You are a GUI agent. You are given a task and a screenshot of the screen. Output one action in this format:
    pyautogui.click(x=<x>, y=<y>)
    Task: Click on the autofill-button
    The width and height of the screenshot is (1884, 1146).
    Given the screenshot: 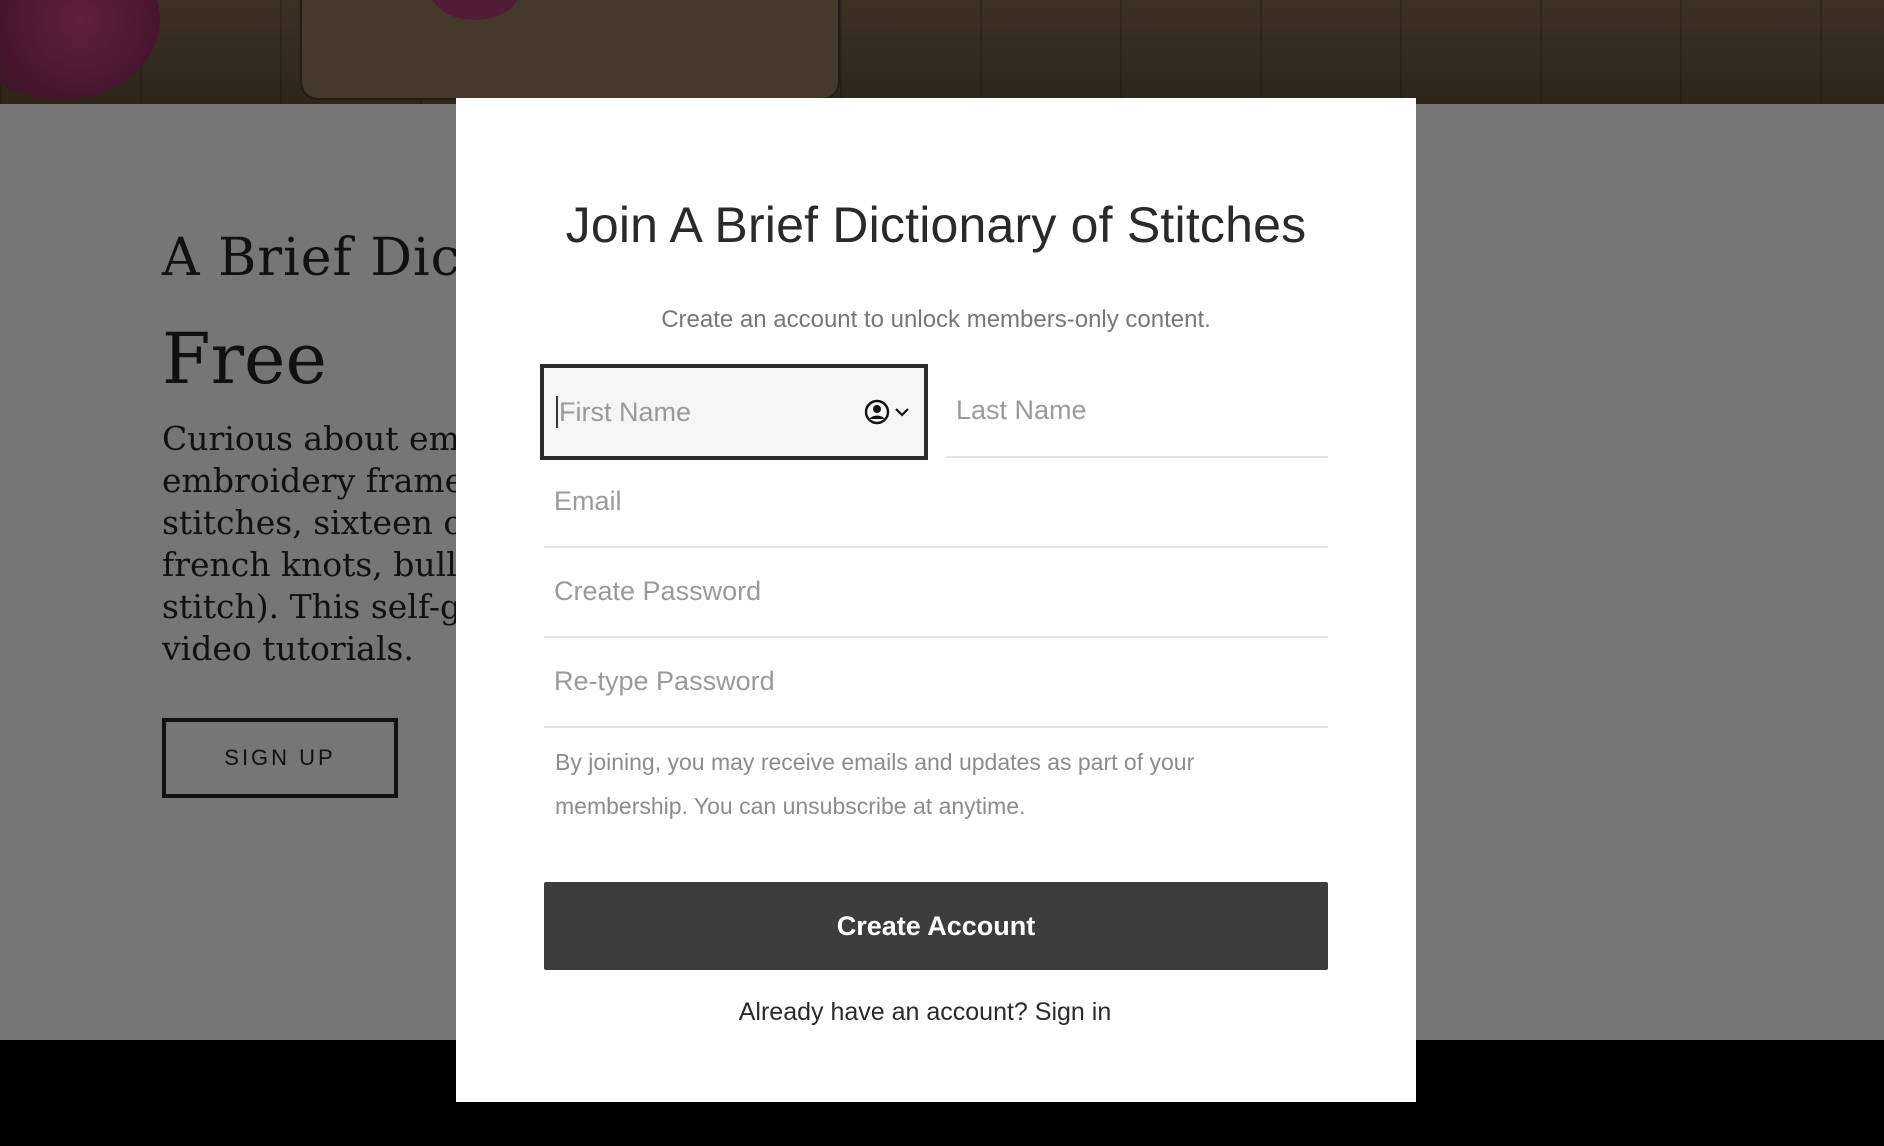 What is the action you would take?
    pyautogui.click(x=887, y=412)
    